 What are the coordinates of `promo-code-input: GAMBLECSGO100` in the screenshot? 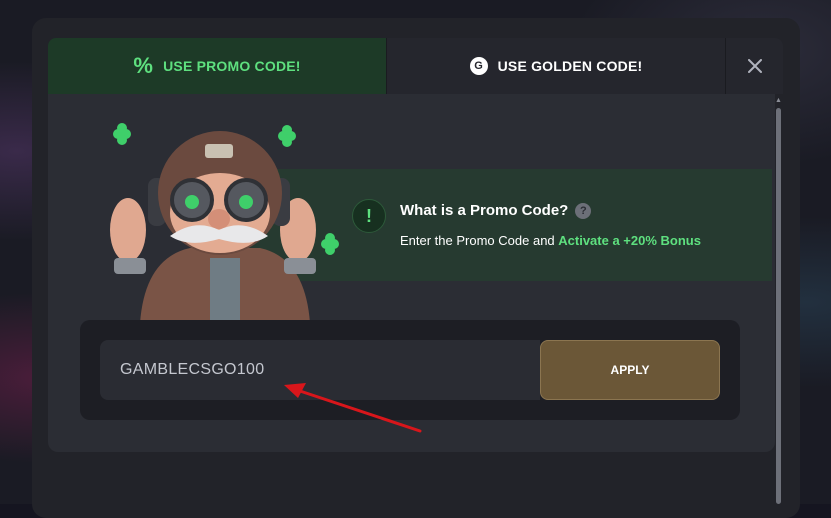 It's located at (320, 370).